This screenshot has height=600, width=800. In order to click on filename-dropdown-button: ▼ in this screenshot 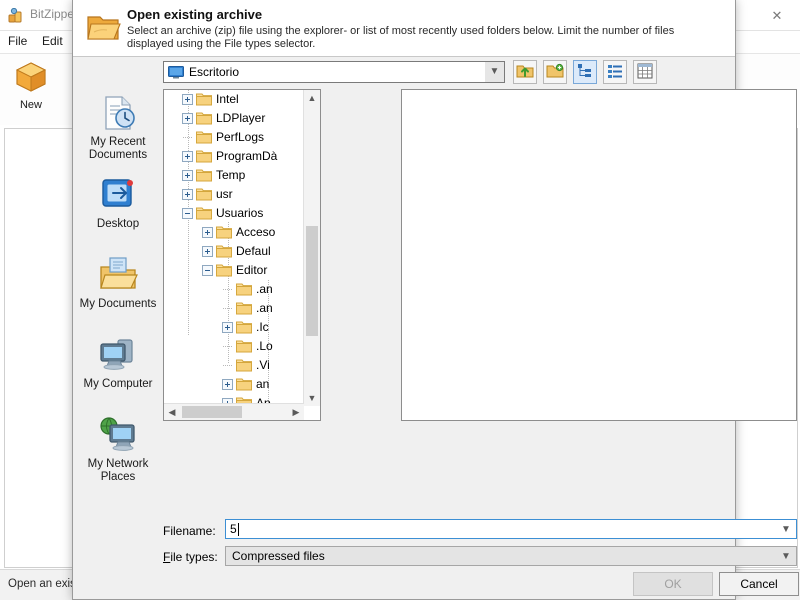, I will do `click(786, 529)`.